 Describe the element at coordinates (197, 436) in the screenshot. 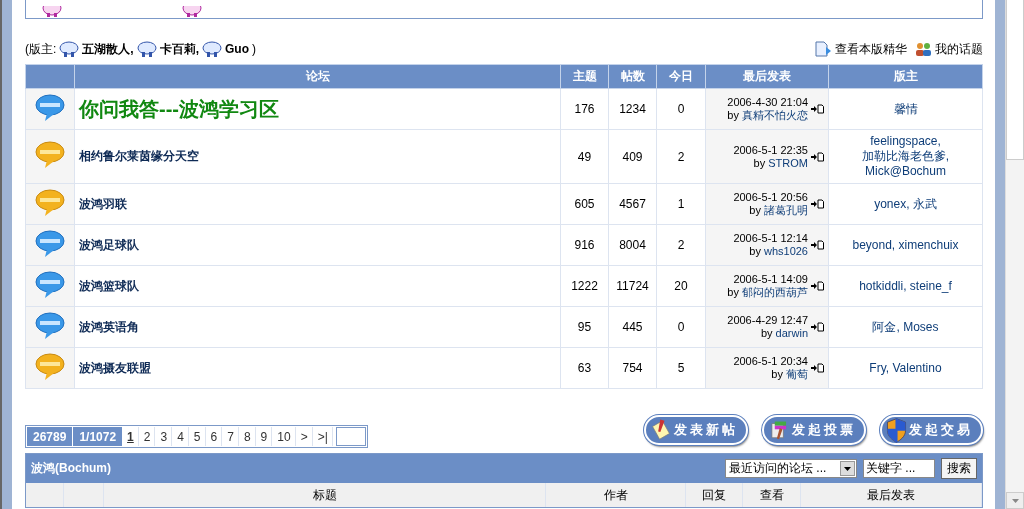

I see `page-link: 5` at that location.